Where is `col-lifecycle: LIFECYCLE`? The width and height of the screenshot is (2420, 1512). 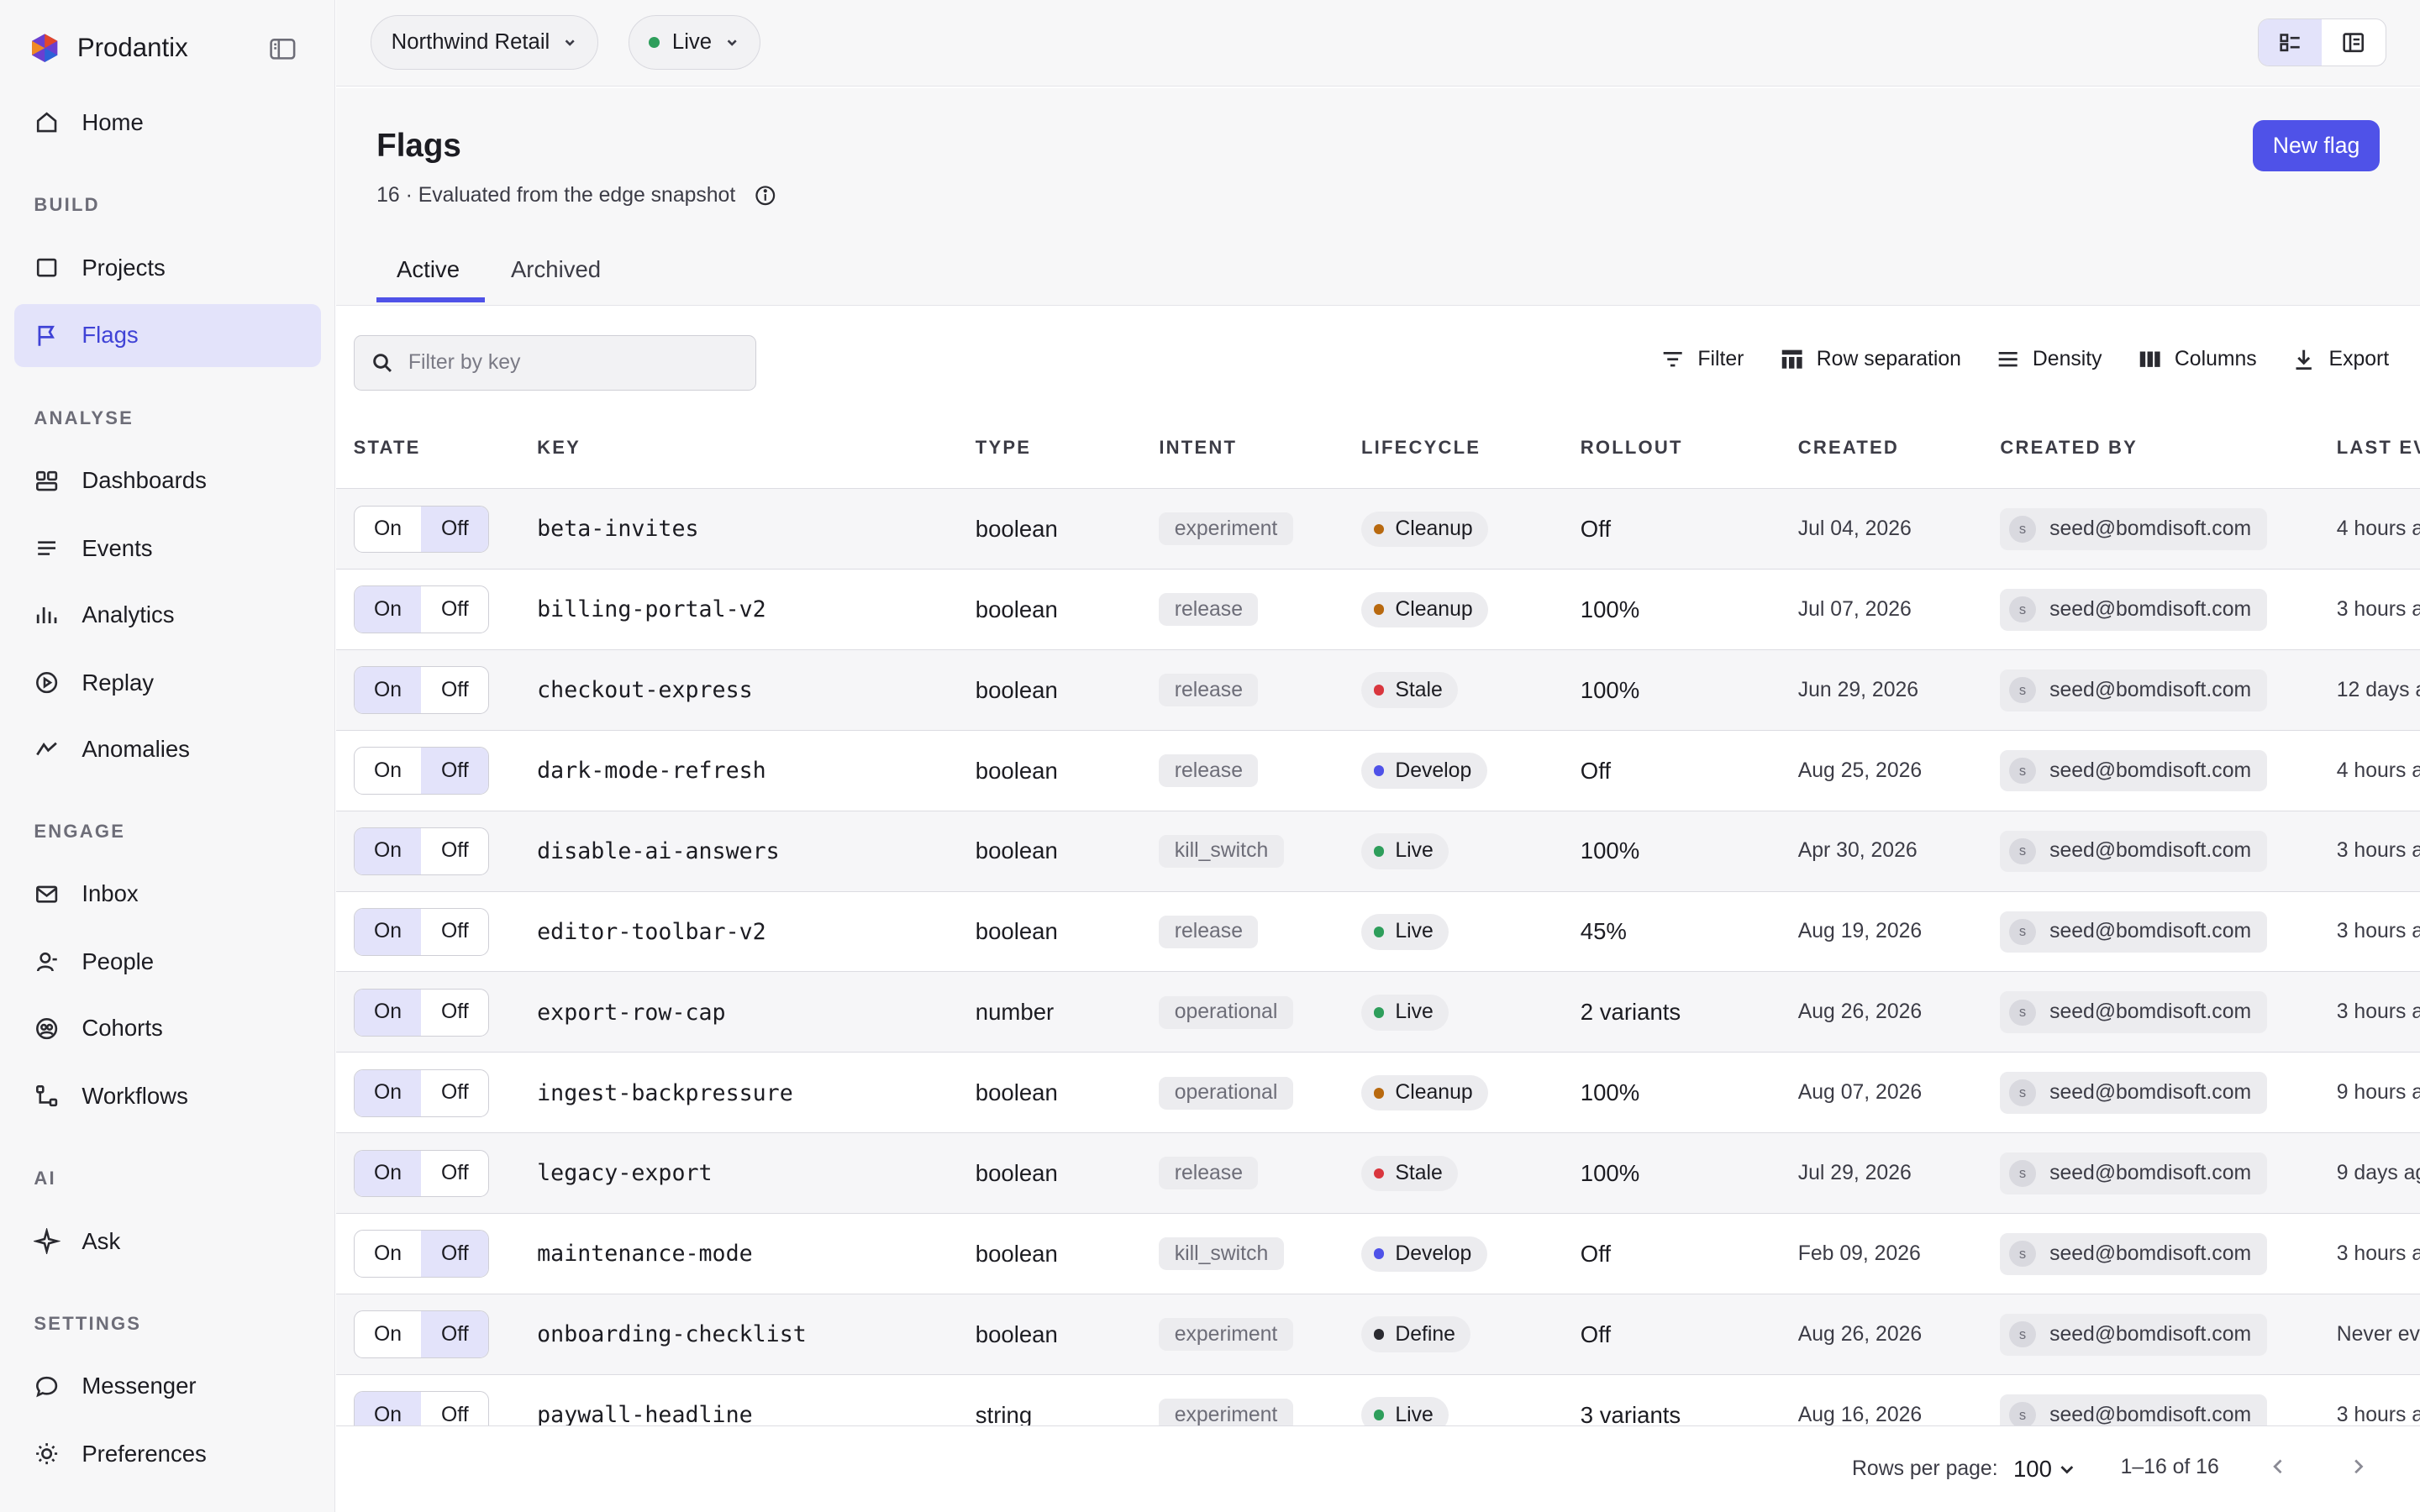
col-lifecycle: LIFECYCLE is located at coordinates (1421, 448).